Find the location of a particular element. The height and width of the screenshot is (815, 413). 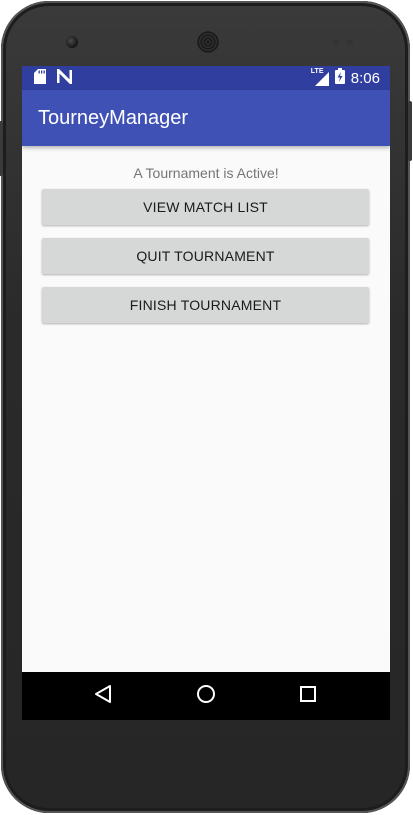

recents-button is located at coordinates (308, 696).